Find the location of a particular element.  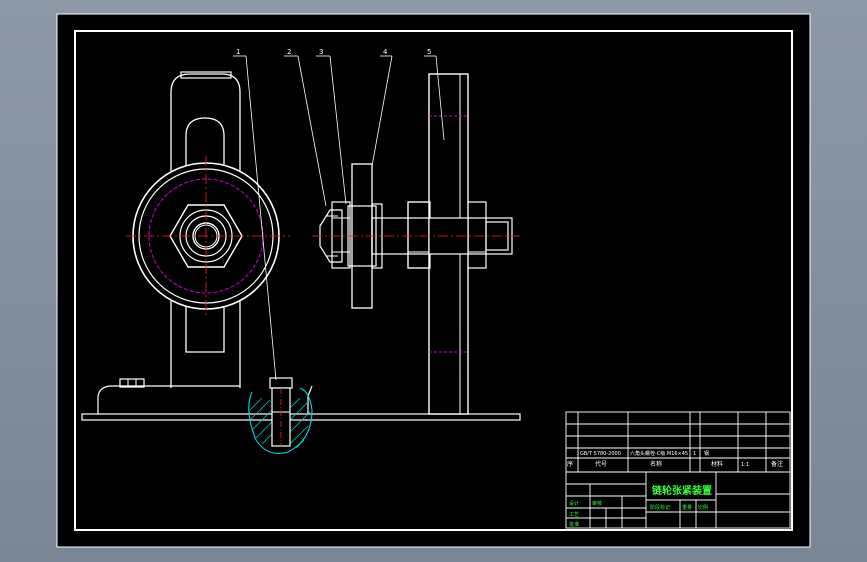

tb-scale: 1:1 is located at coordinates (745, 465).